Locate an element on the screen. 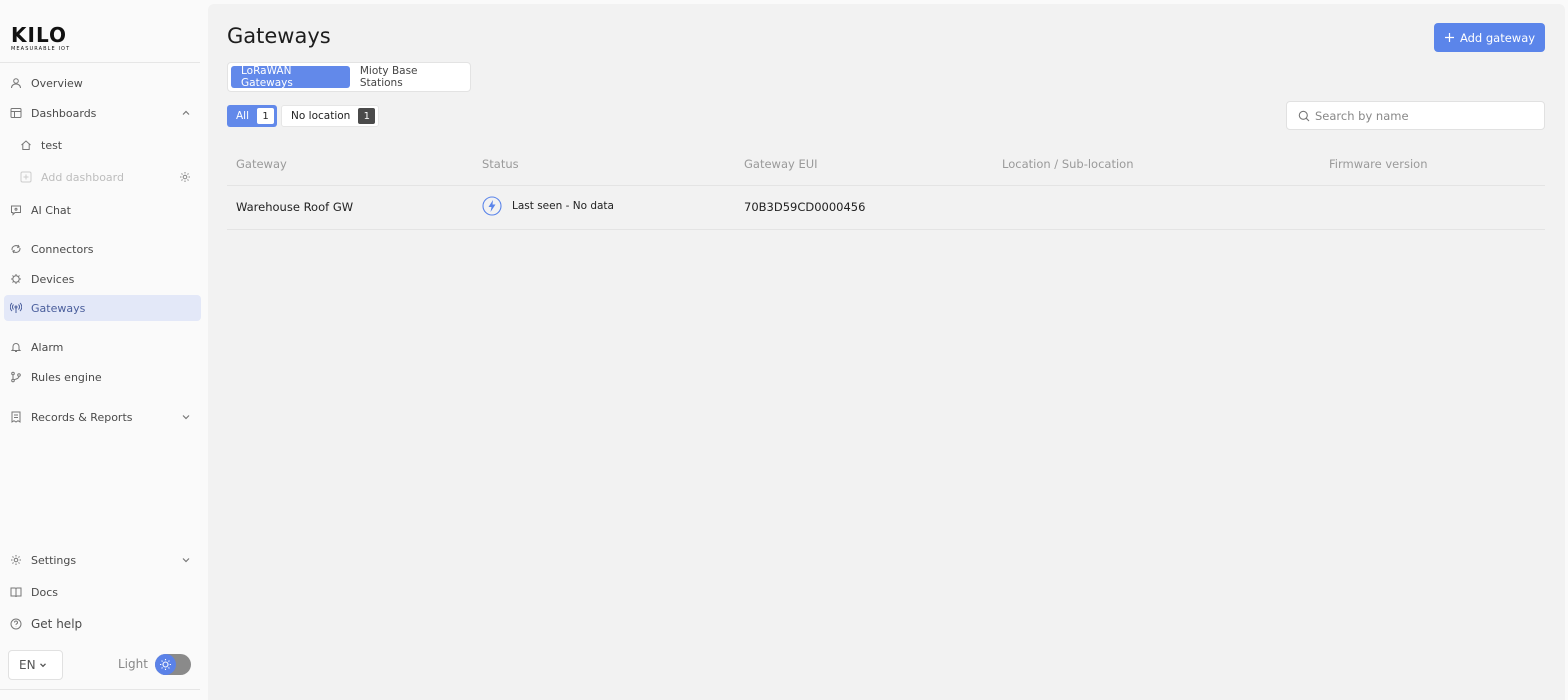  page-title: Gateways is located at coordinates (279, 36).